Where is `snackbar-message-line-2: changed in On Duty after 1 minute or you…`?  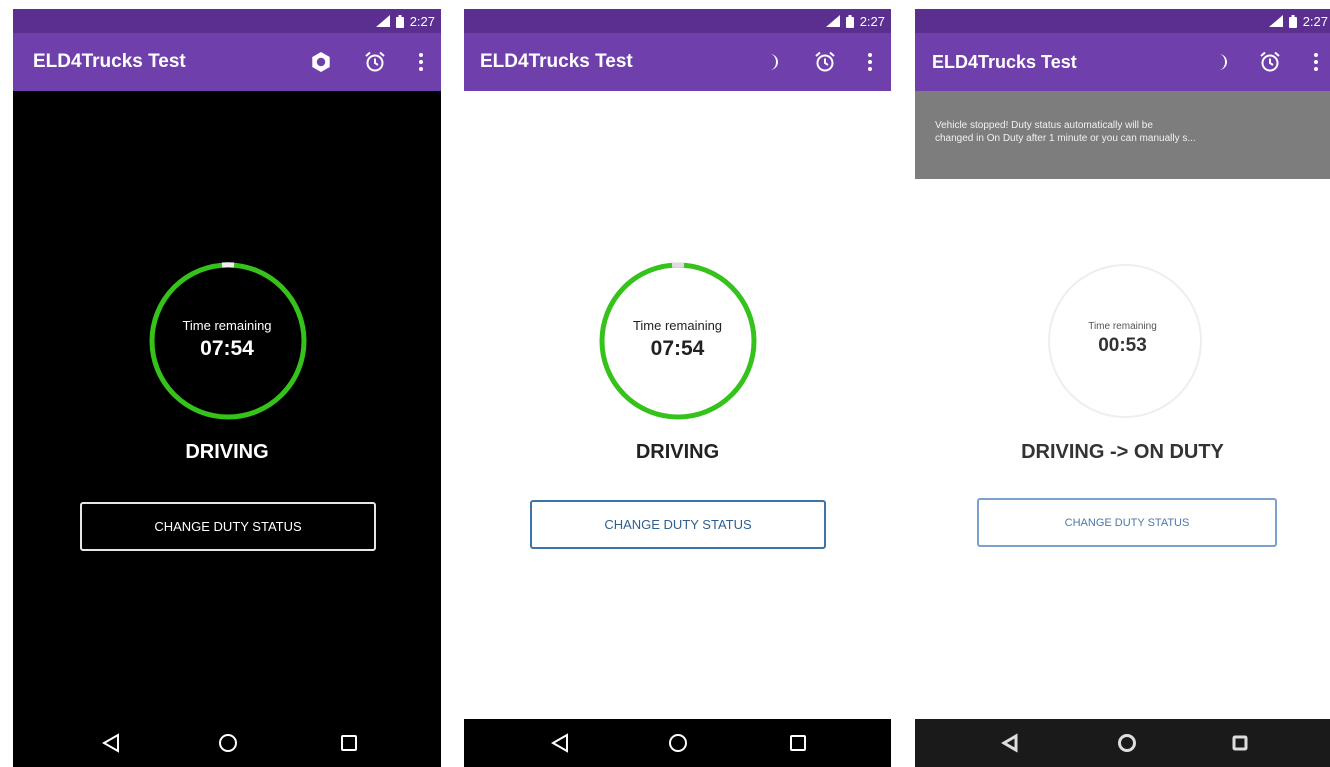
snackbar-message-line-2: changed in On Duty after 1 minute or you… is located at coordinates (1065, 138).